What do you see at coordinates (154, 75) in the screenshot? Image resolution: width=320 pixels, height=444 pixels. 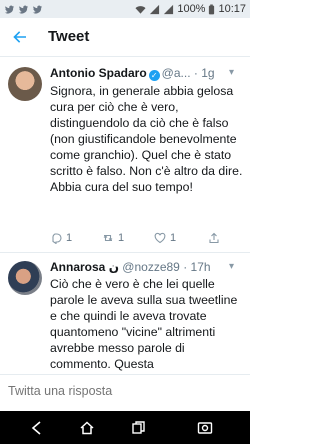 I see `verified-badge-icon: ✓` at bounding box center [154, 75].